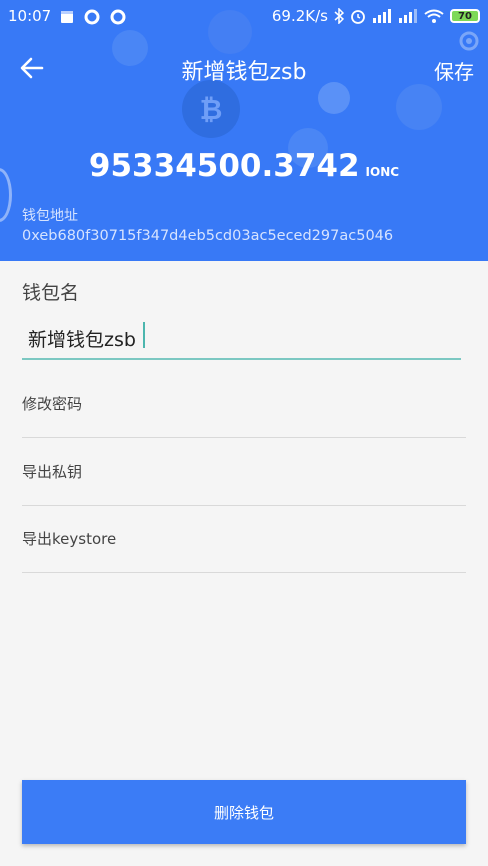  What do you see at coordinates (224, 166) in the screenshot?
I see `balance-value: 95334500.3742` at bounding box center [224, 166].